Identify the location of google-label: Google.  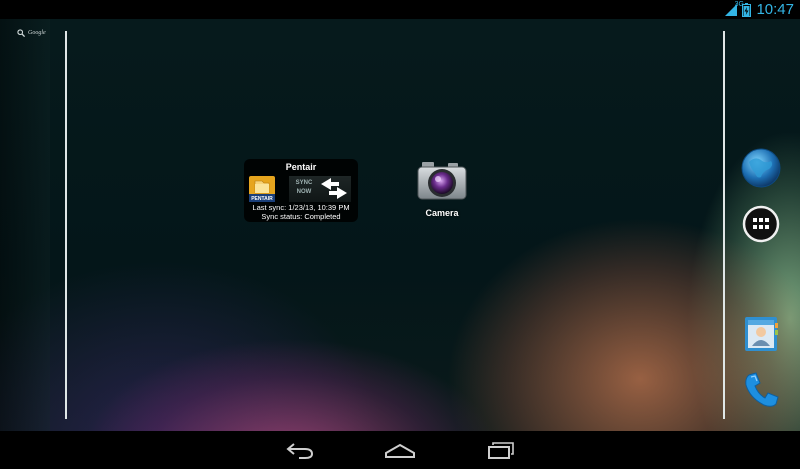
(37, 33).